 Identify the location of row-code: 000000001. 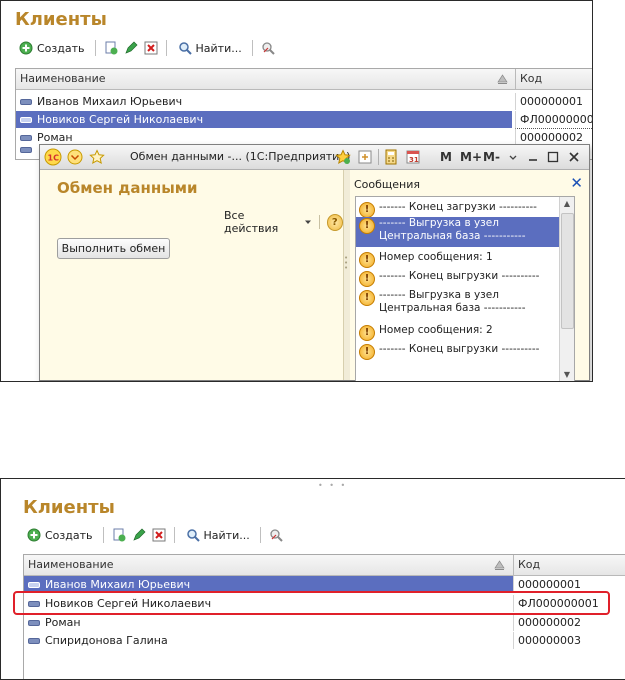
(553, 101).